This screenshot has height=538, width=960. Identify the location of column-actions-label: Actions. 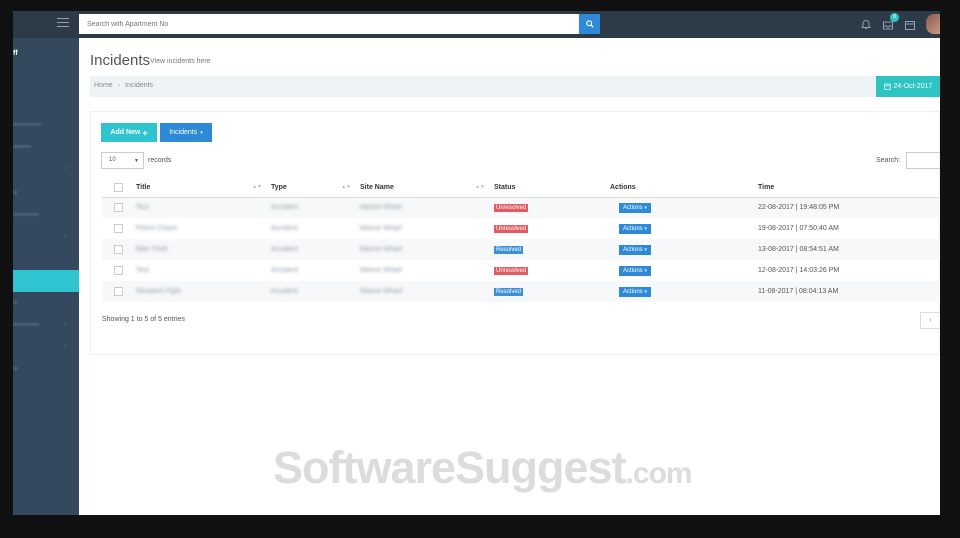
(623, 187).